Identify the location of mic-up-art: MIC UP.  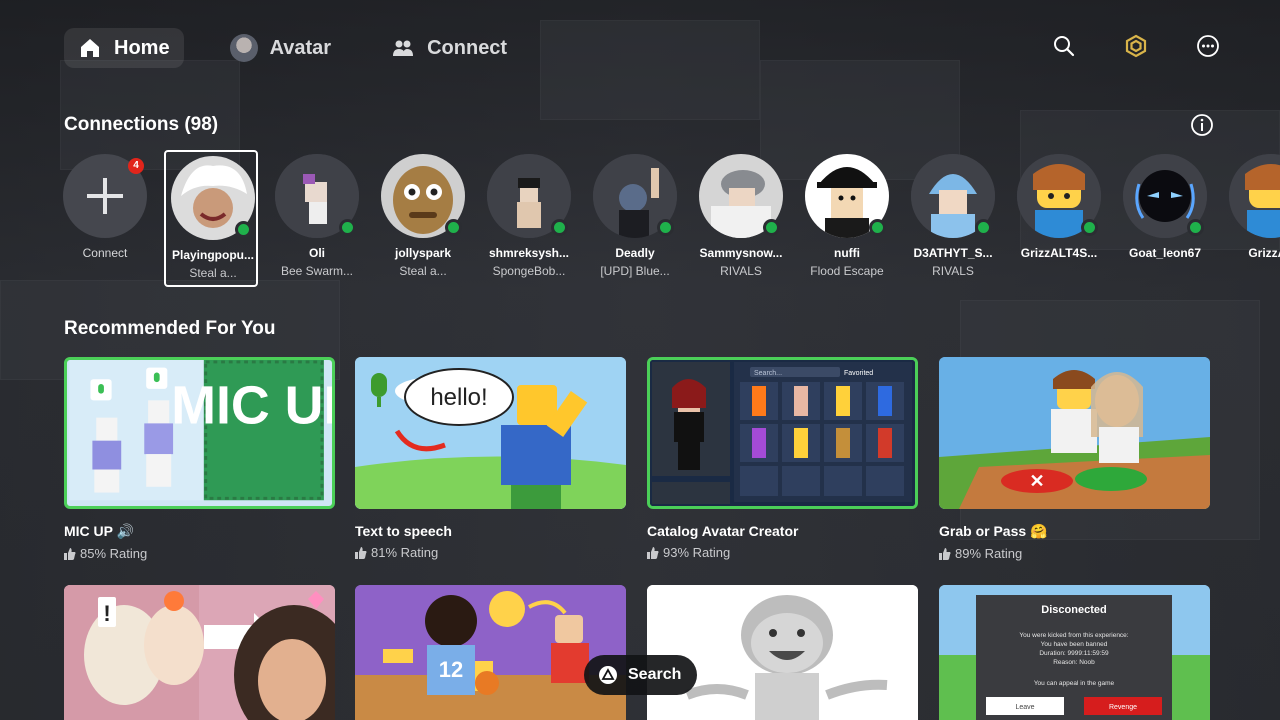
(200, 430).